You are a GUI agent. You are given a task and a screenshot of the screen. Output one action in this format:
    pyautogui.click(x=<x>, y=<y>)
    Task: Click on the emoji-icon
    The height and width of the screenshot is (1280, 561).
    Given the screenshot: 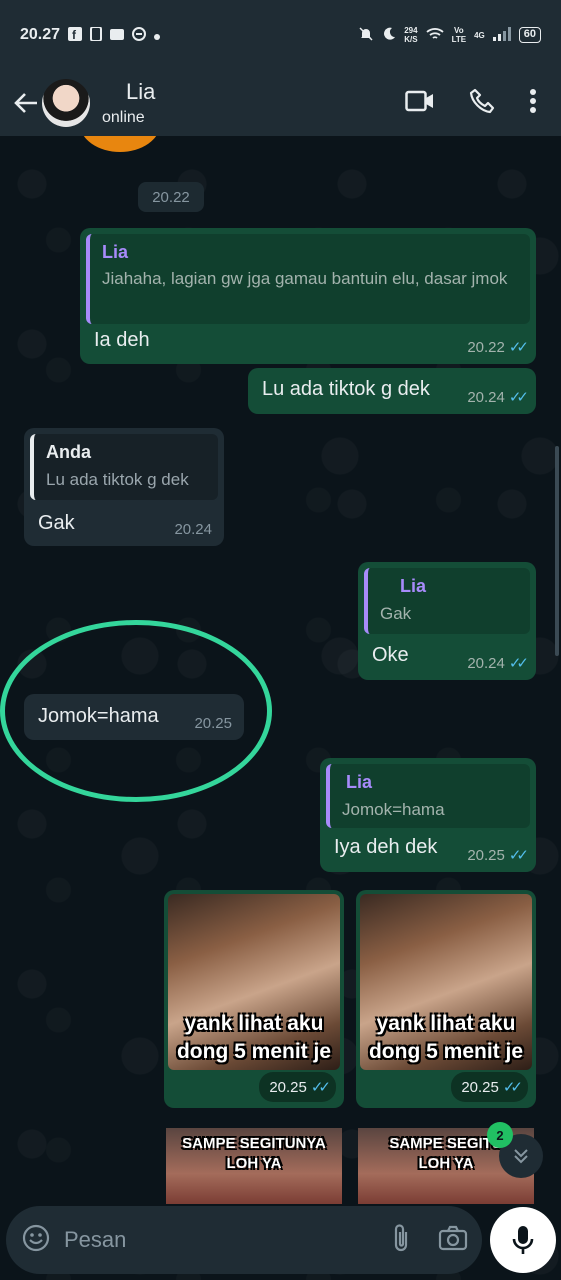 What is the action you would take?
    pyautogui.click(x=36, y=1237)
    